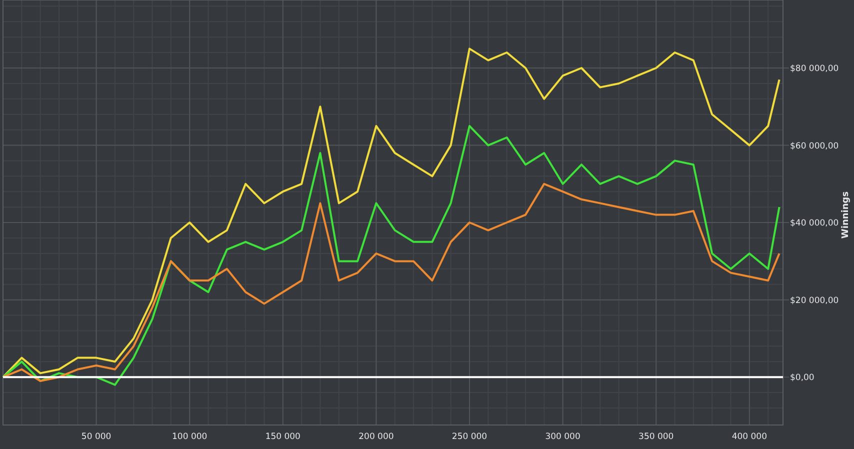 The image size is (854, 449). I want to click on x-tick-label: 50 000, so click(96, 437).